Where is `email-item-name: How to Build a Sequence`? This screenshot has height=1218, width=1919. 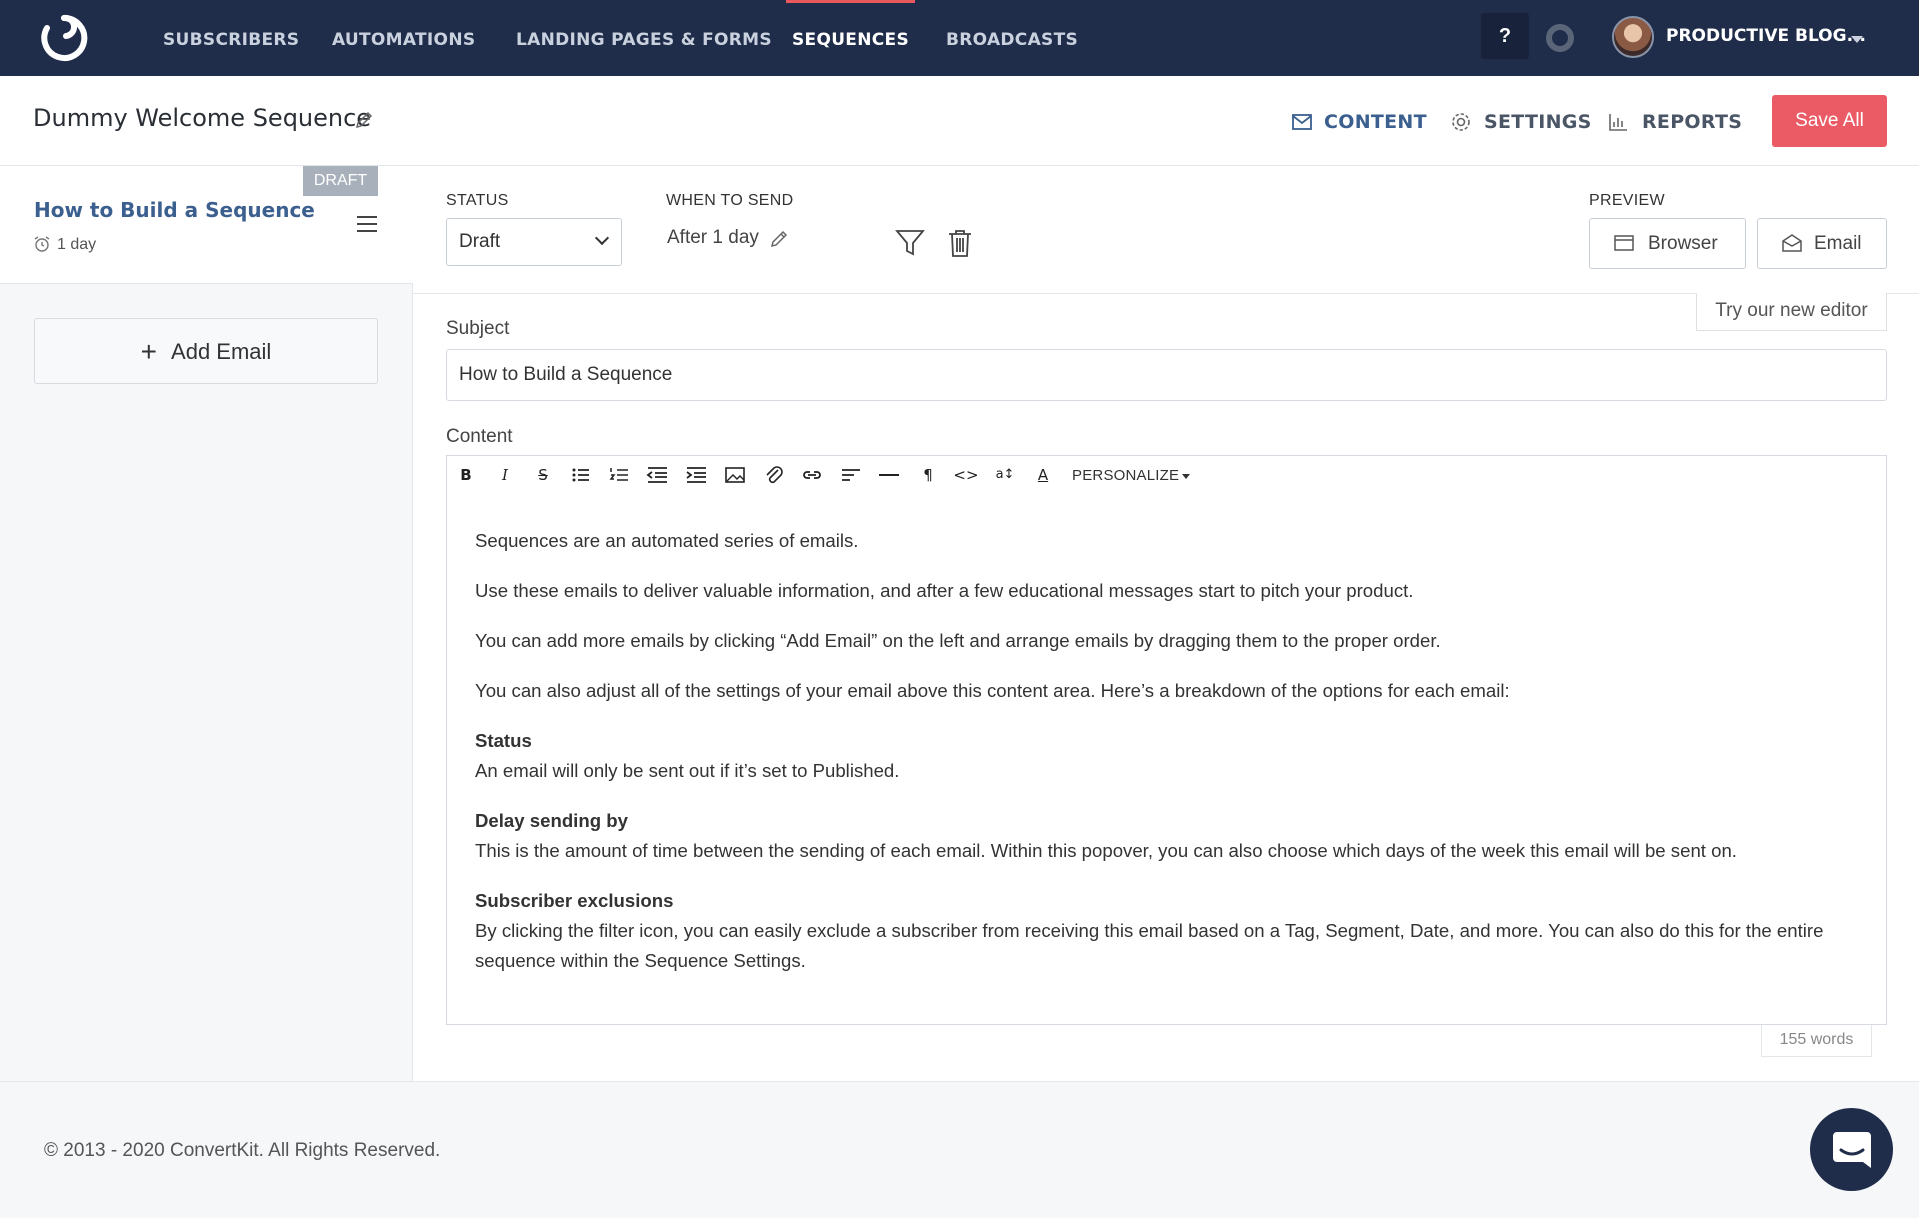
email-item-name: How to Build a Sequence is located at coordinates (174, 210).